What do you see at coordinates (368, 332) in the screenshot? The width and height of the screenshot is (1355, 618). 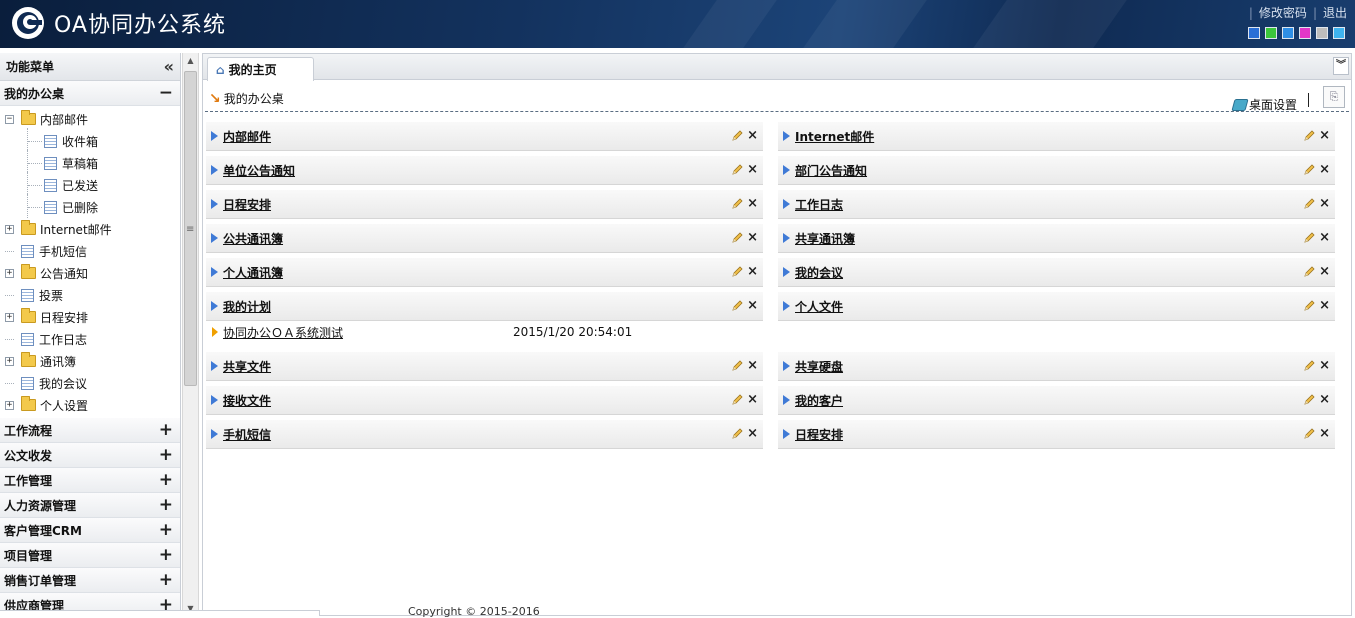 I see `plan-item-link: 协同办公ＯＡ系统测试` at bounding box center [368, 332].